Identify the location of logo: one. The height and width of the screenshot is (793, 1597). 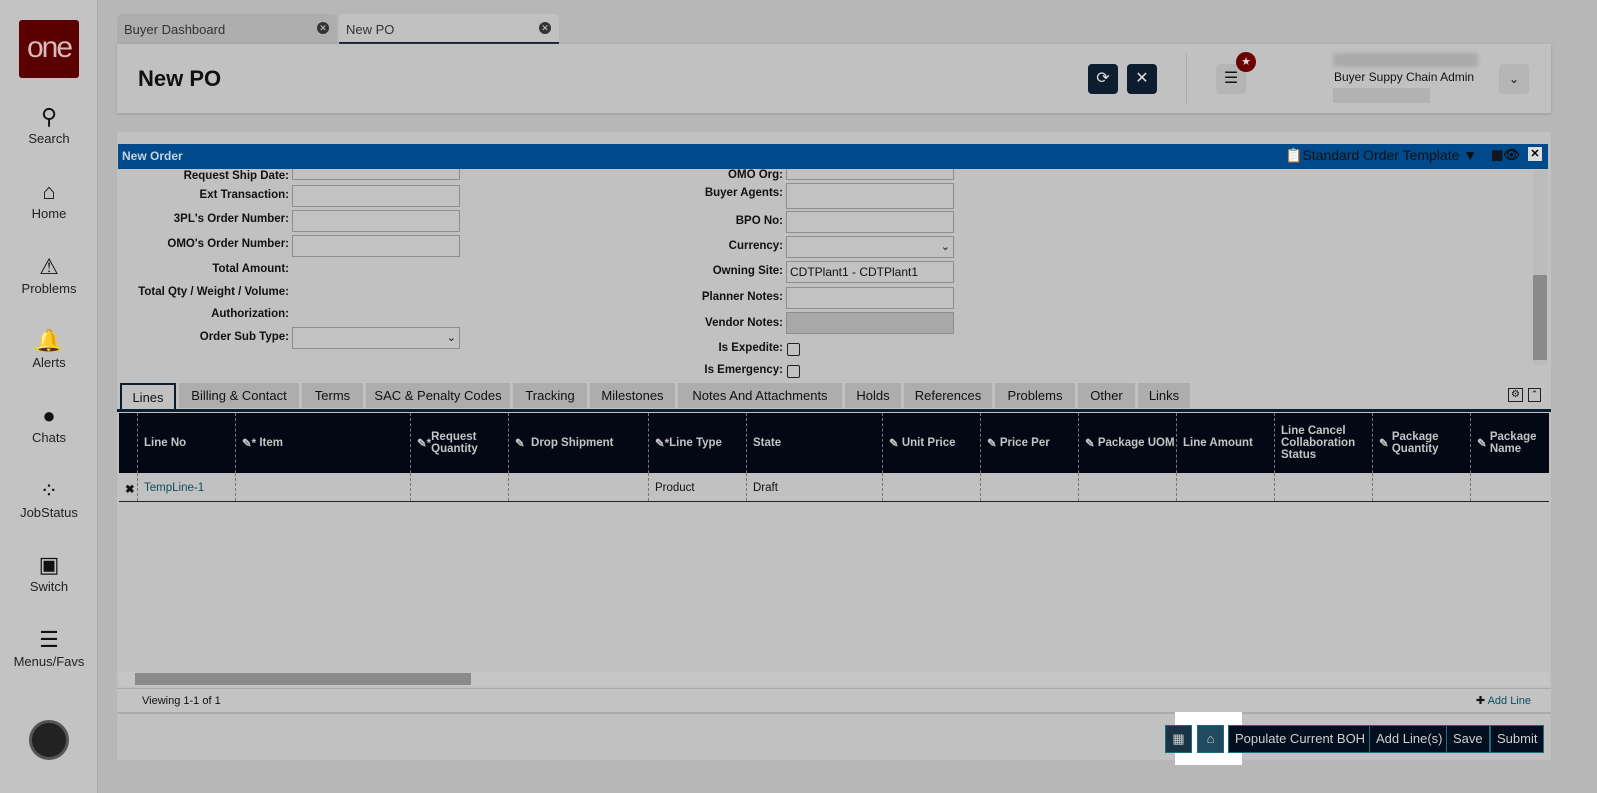
(49, 49).